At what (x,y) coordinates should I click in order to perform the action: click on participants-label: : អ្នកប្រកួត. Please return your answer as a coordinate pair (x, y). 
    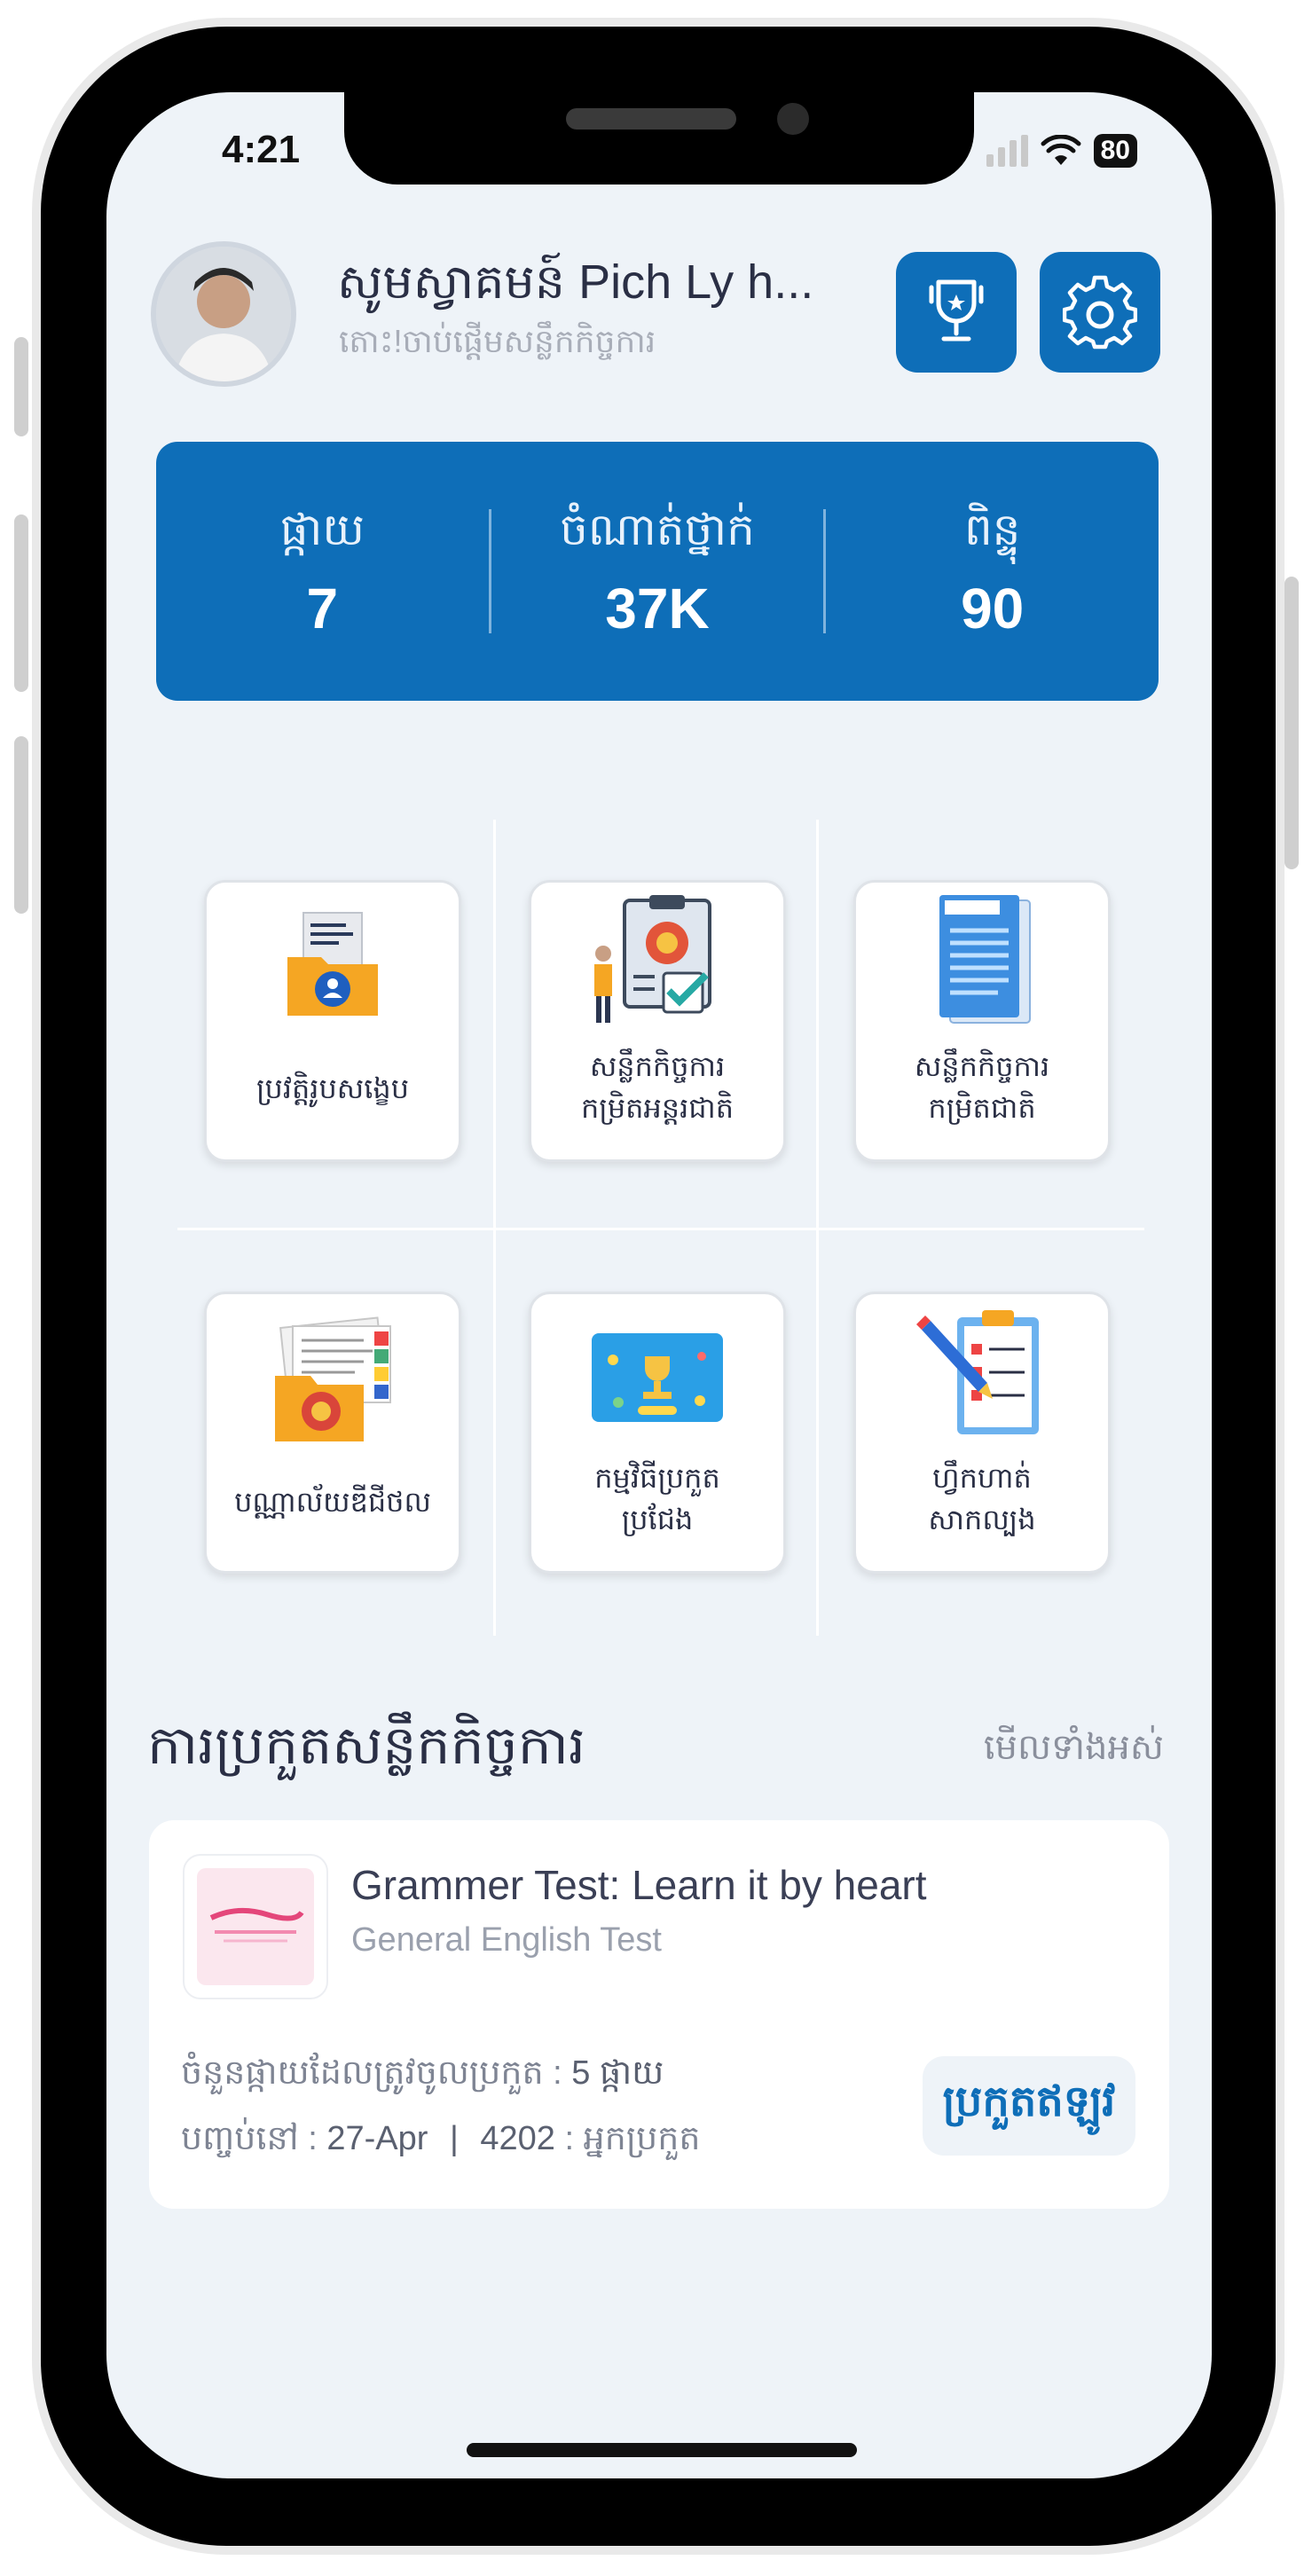
    Looking at the image, I should click on (627, 2138).